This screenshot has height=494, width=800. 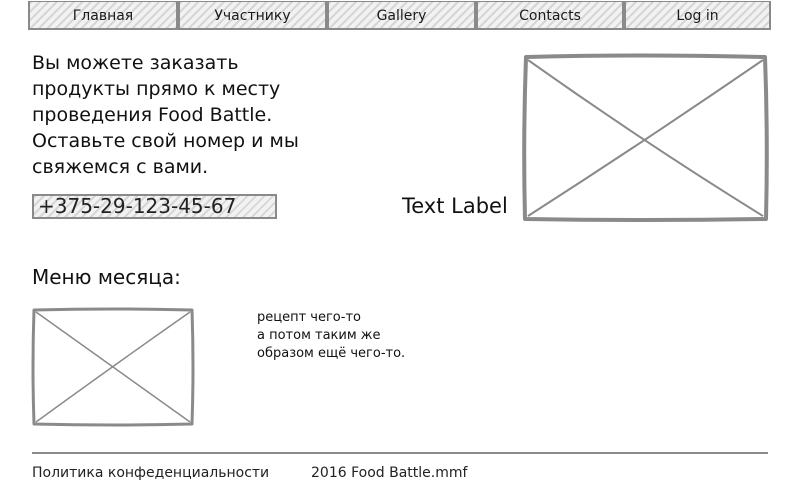 I want to click on recipe-line: образом ещё чего-то., so click(x=331, y=353).